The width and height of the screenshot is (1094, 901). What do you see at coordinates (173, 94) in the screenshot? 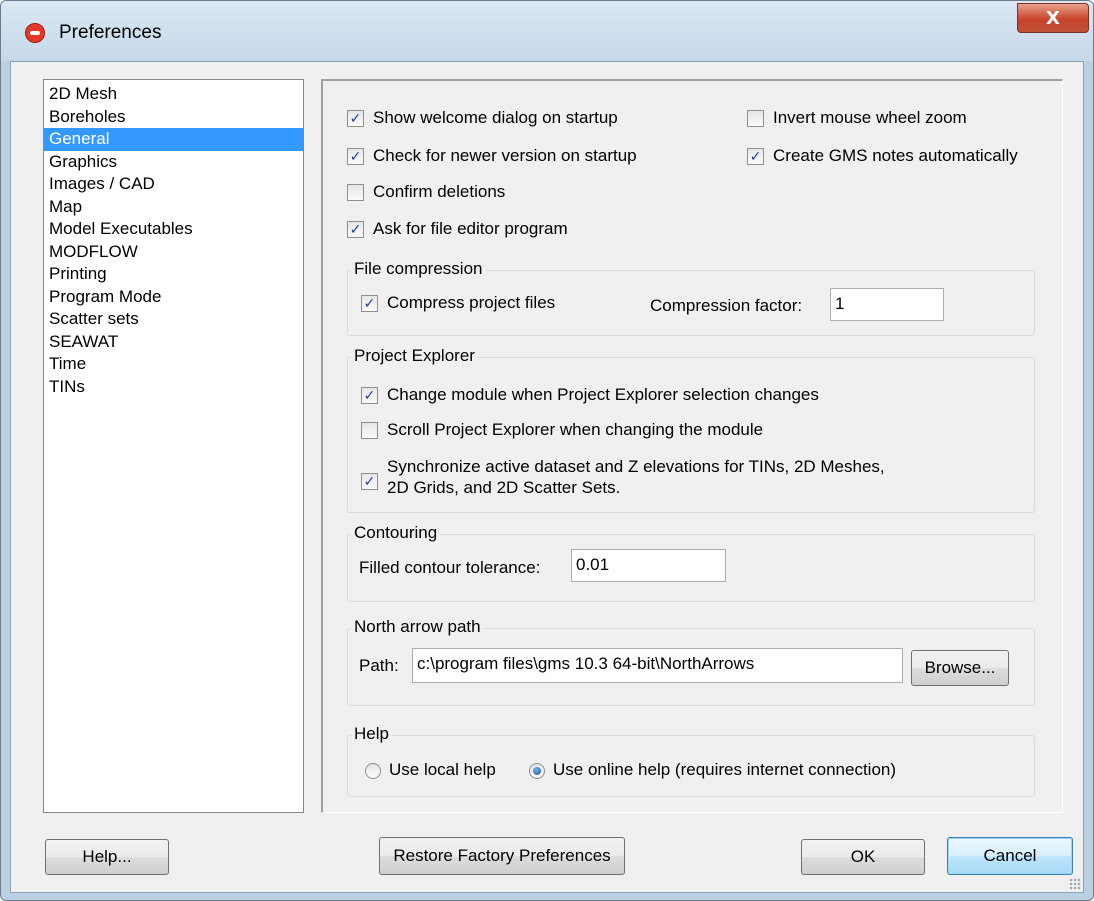
I see `category-item: 2D Mesh` at bounding box center [173, 94].